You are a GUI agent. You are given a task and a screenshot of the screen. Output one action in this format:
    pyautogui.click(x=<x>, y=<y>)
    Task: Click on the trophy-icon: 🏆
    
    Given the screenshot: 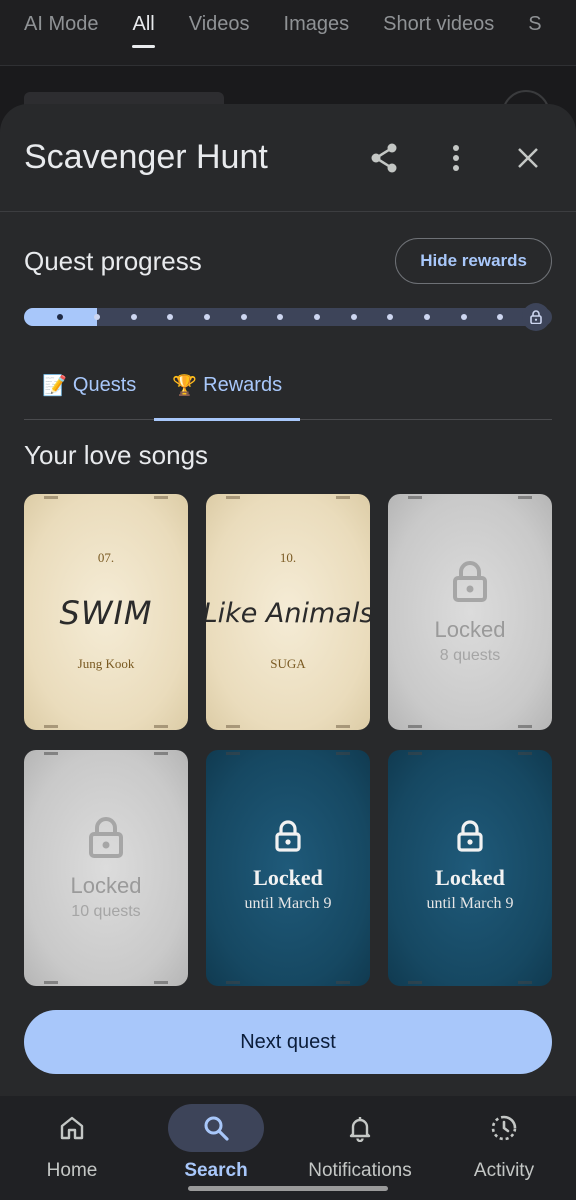 What is the action you would take?
    pyautogui.click(x=185, y=385)
    